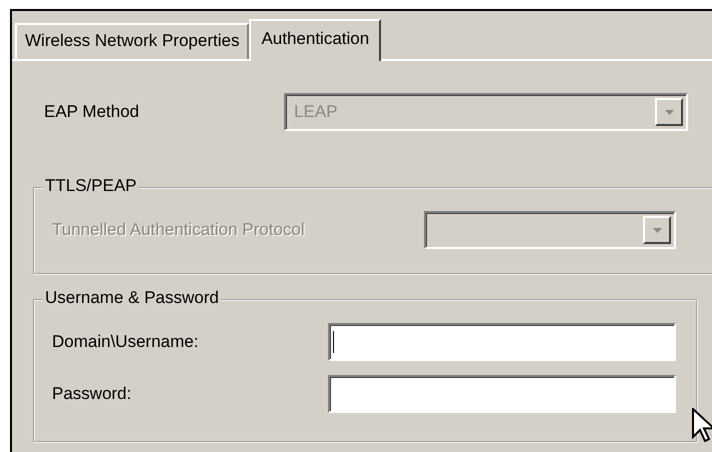  What do you see at coordinates (315, 40) in the screenshot?
I see `tab: Authentication` at bounding box center [315, 40].